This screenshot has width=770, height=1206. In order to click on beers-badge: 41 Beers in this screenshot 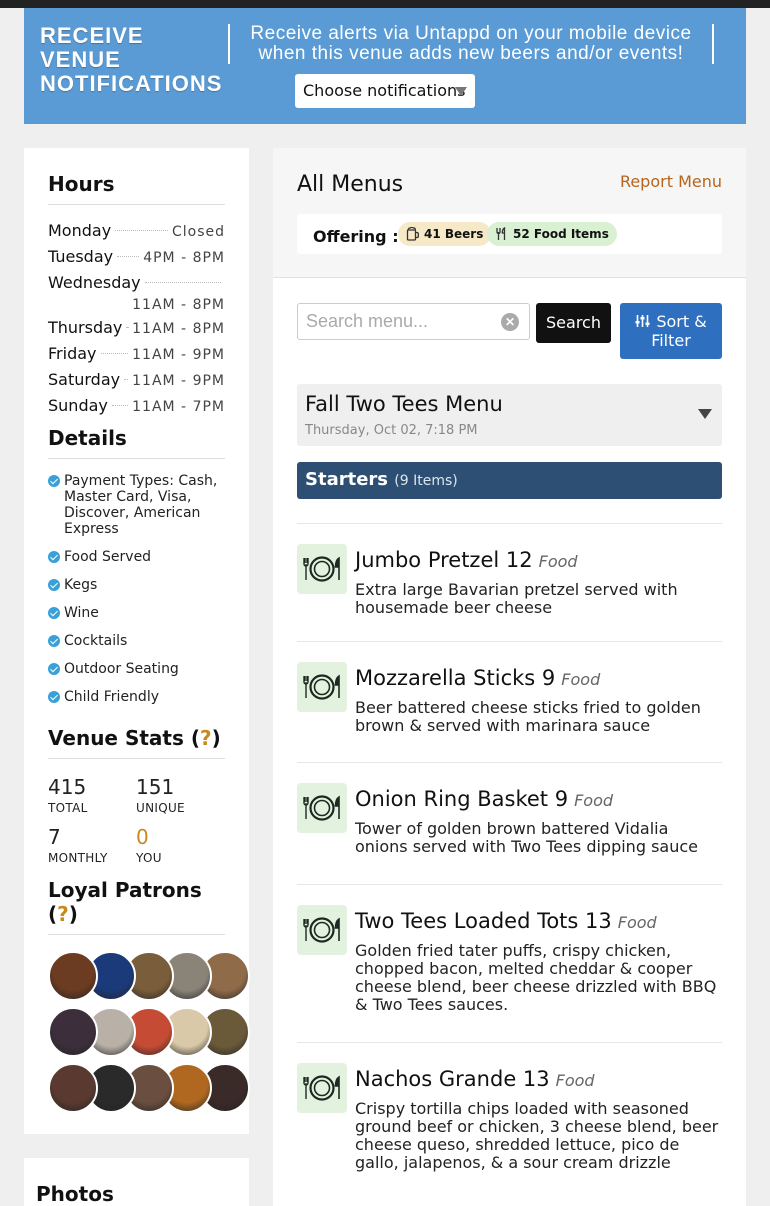, I will do `click(445, 234)`.